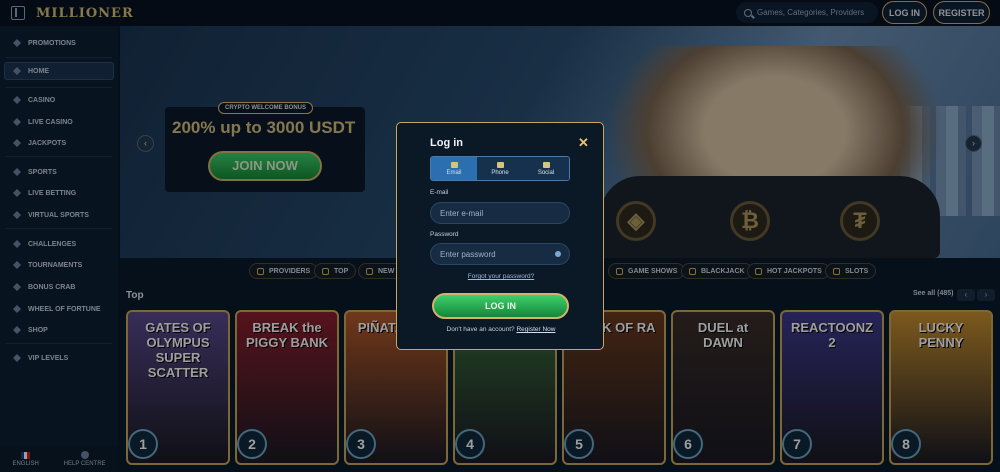 The height and width of the screenshot is (472, 1000). I want to click on tab-label: Social, so click(546, 172).